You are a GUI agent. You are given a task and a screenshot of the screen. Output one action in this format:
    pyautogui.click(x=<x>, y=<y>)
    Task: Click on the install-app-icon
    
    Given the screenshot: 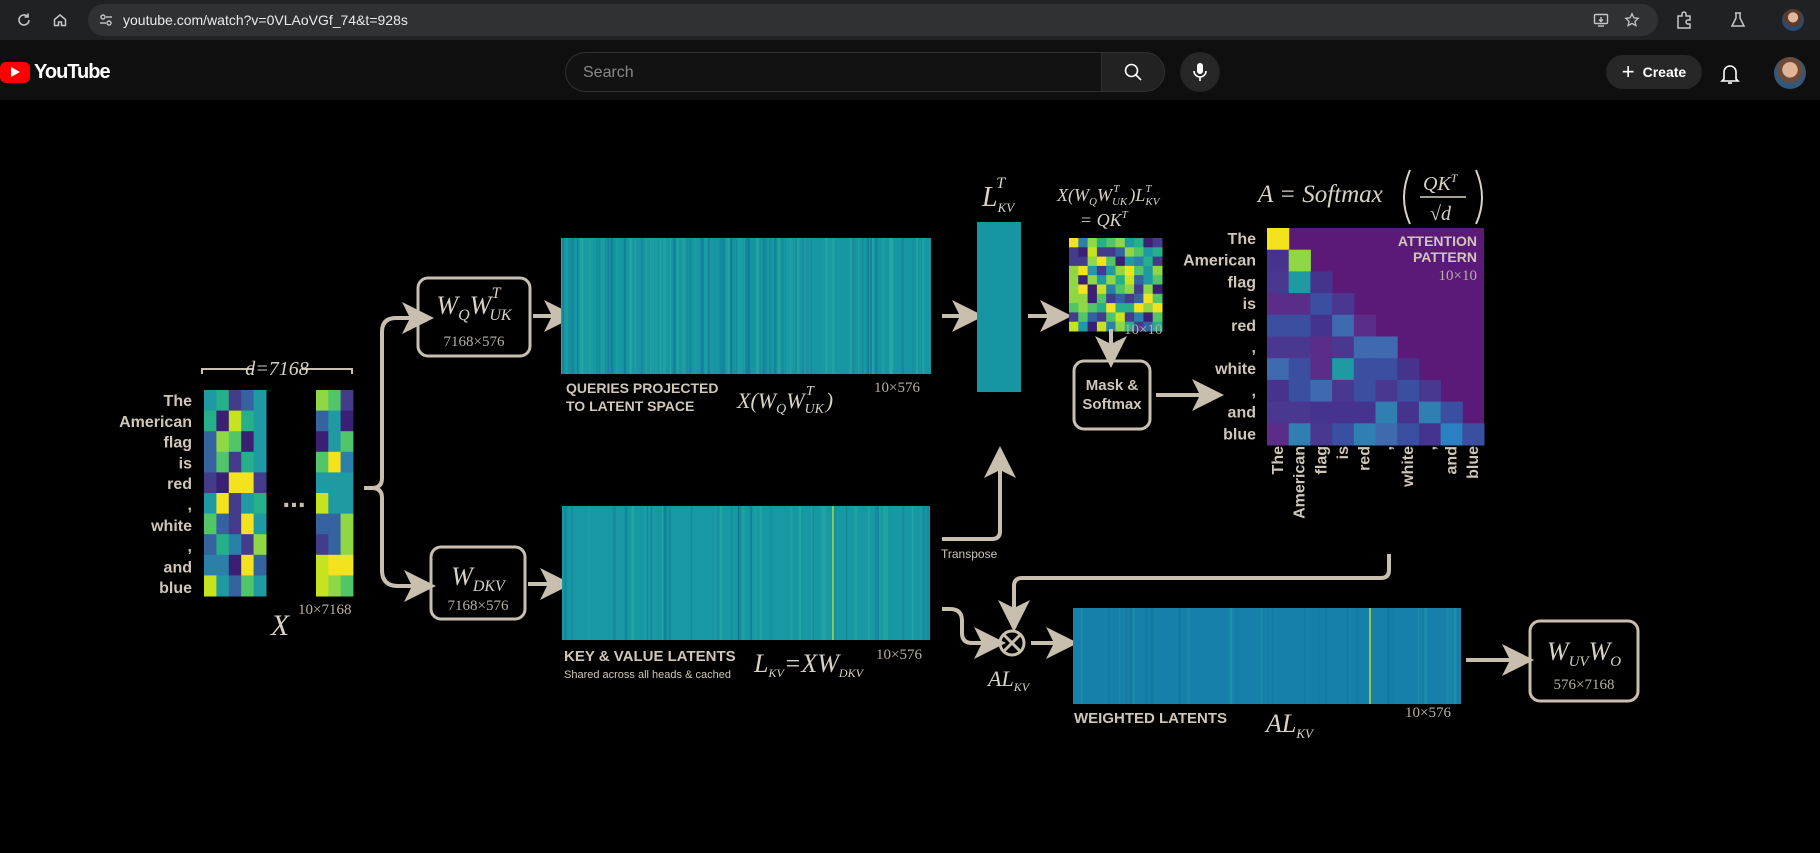 What is the action you would take?
    pyautogui.click(x=1601, y=20)
    